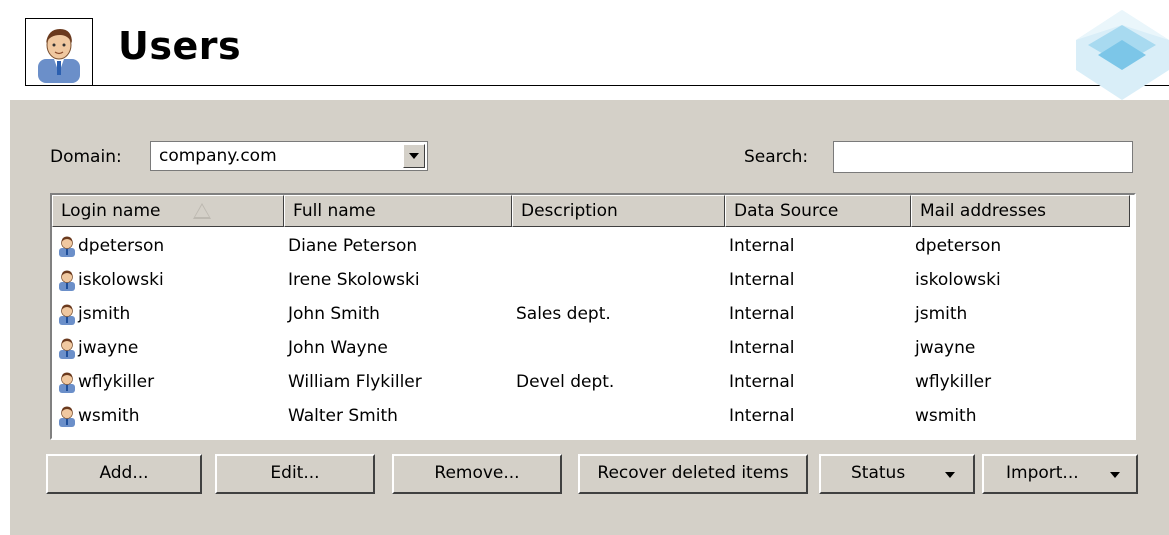 The image size is (1169, 535). What do you see at coordinates (86, 157) in the screenshot?
I see `domain-label: Domain:` at bounding box center [86, 157].